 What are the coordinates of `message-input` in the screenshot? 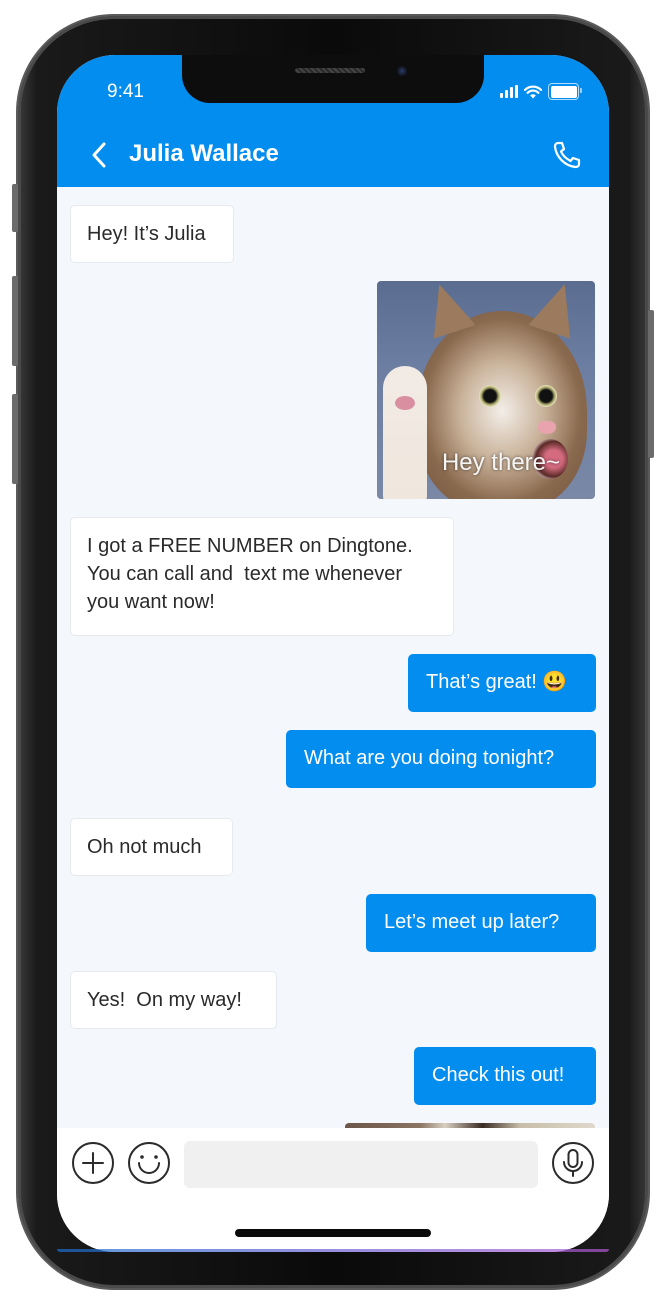 It's located at (361, 1164).